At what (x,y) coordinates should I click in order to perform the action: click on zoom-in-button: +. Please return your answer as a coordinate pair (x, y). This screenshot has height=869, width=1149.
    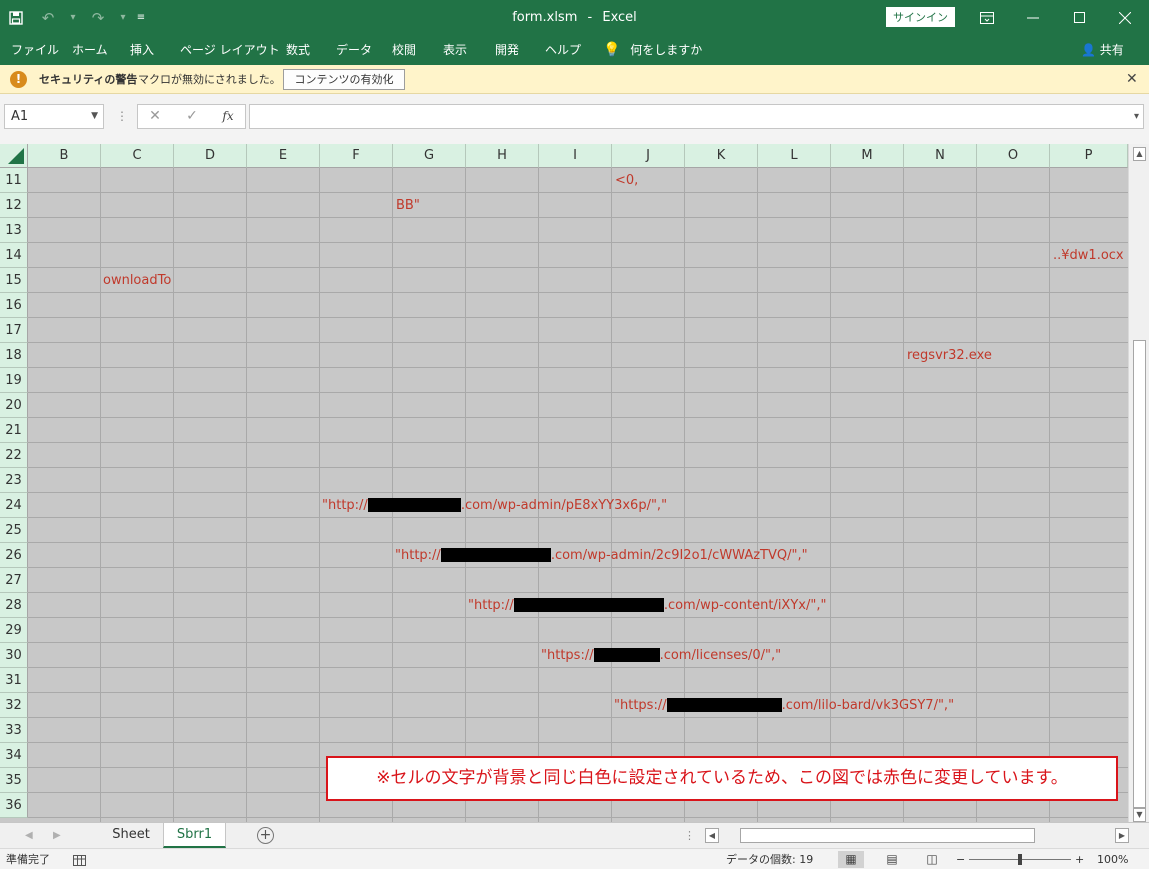
    Looking at the image, I should click on (1079, 859).